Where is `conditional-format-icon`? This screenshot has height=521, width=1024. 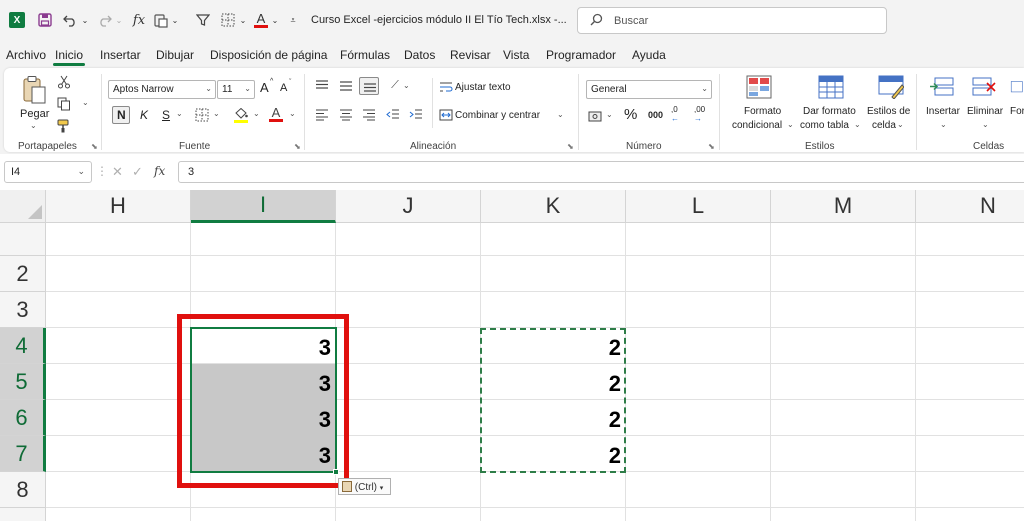
conditional-format-icon is located at coordinates (759, 87).